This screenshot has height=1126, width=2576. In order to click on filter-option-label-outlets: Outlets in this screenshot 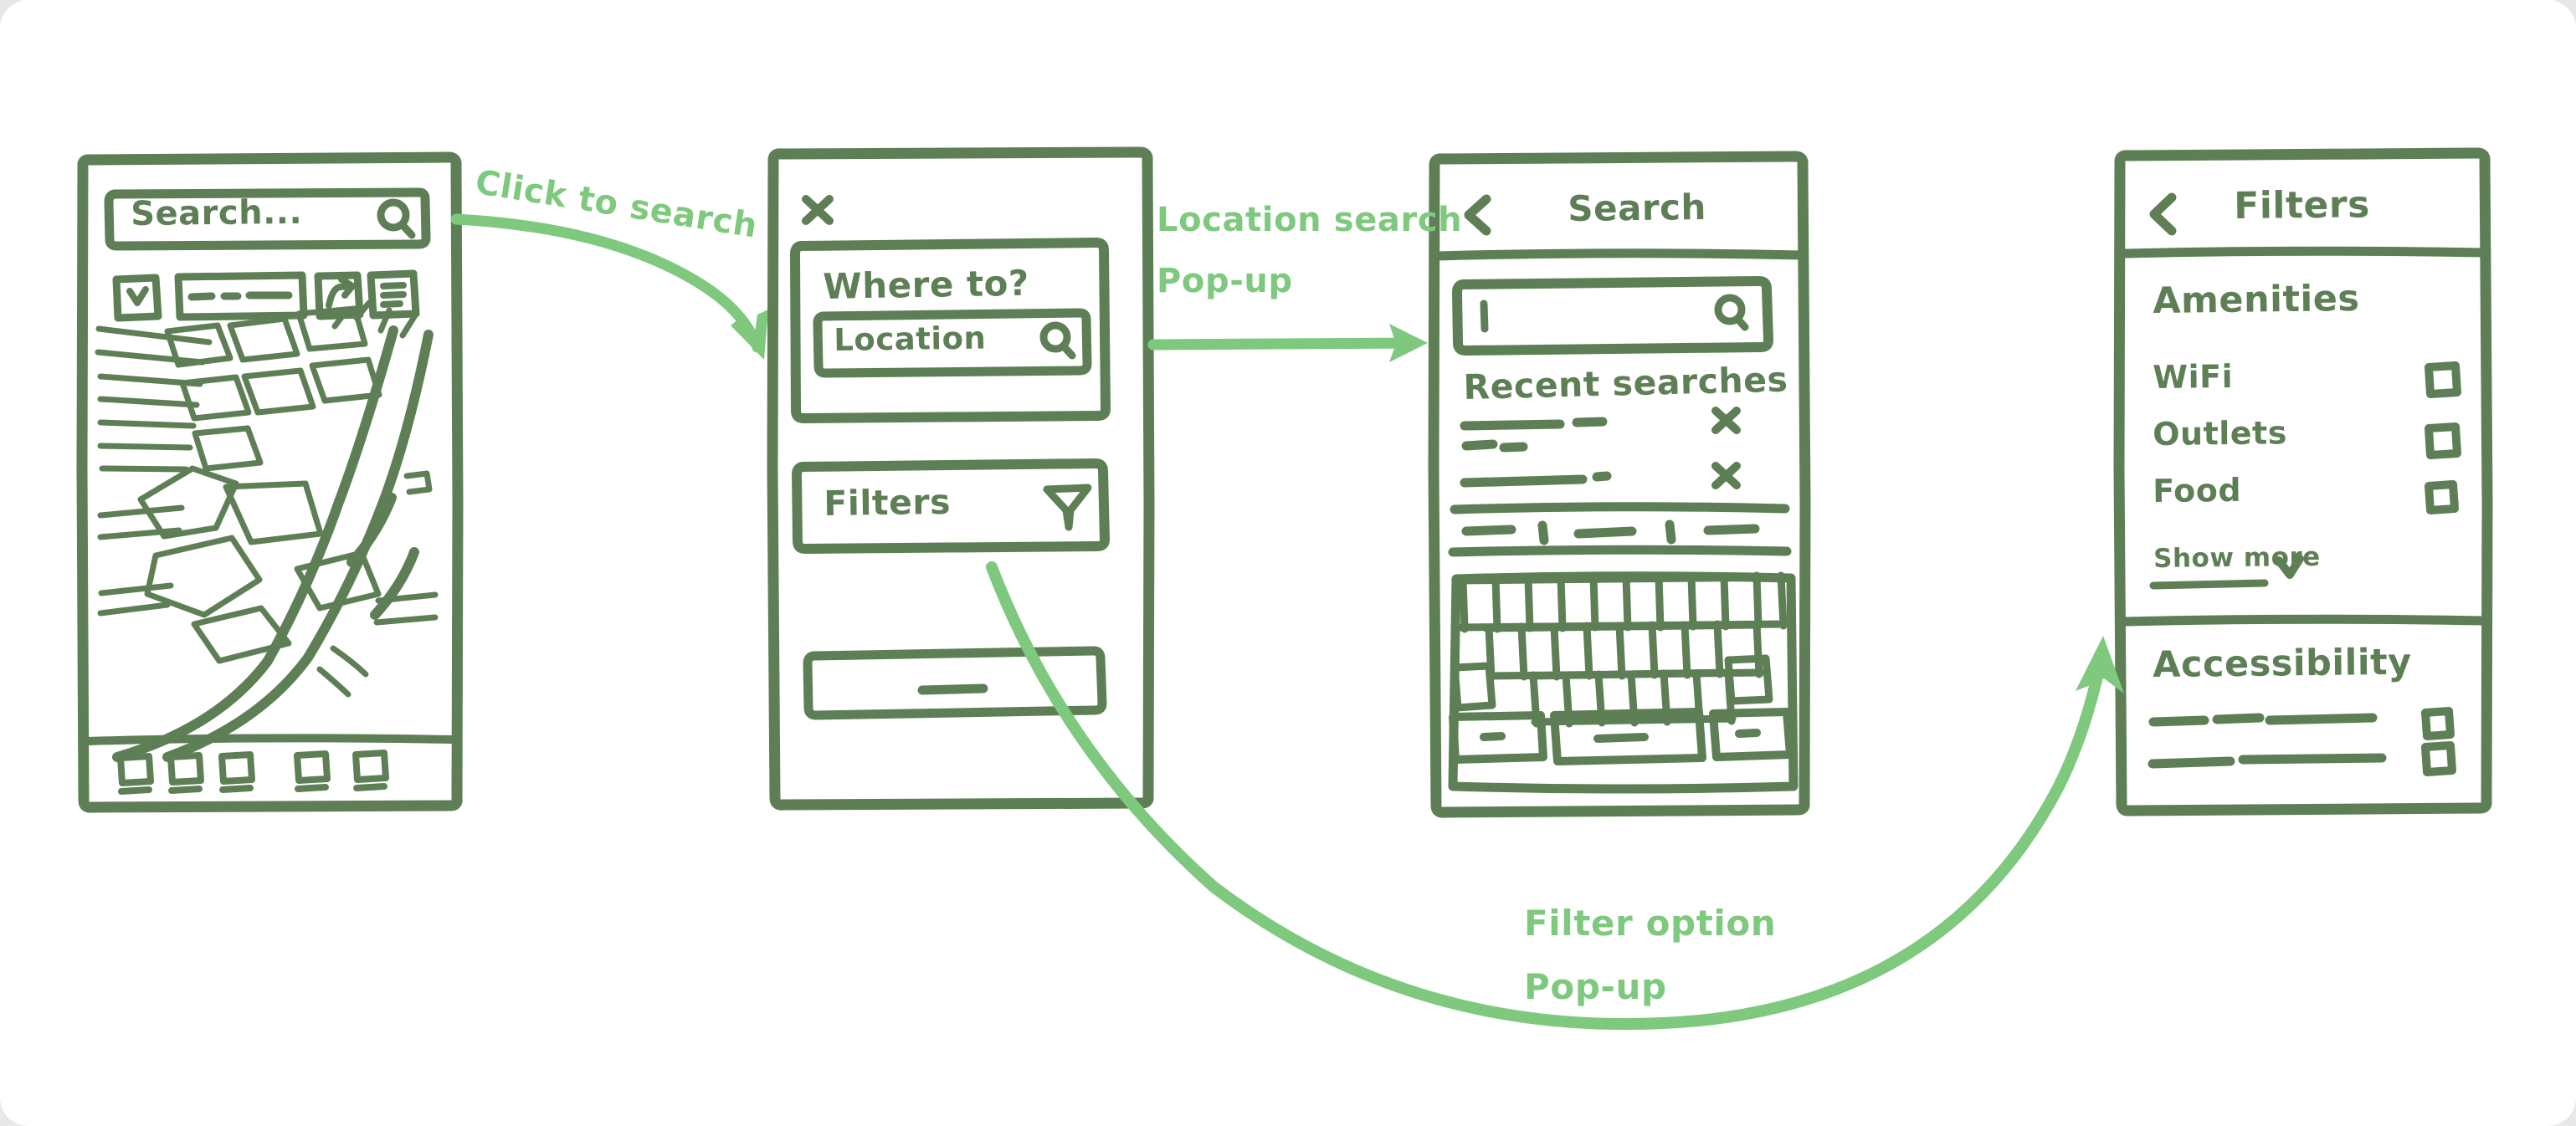, I will do `click(2220, 434)`.